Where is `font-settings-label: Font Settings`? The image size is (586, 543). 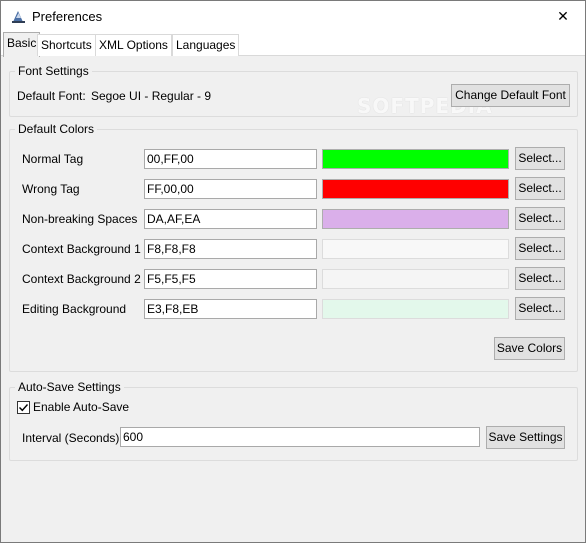
font-settings-label: Font Settings is located at coordinates (53, 71).